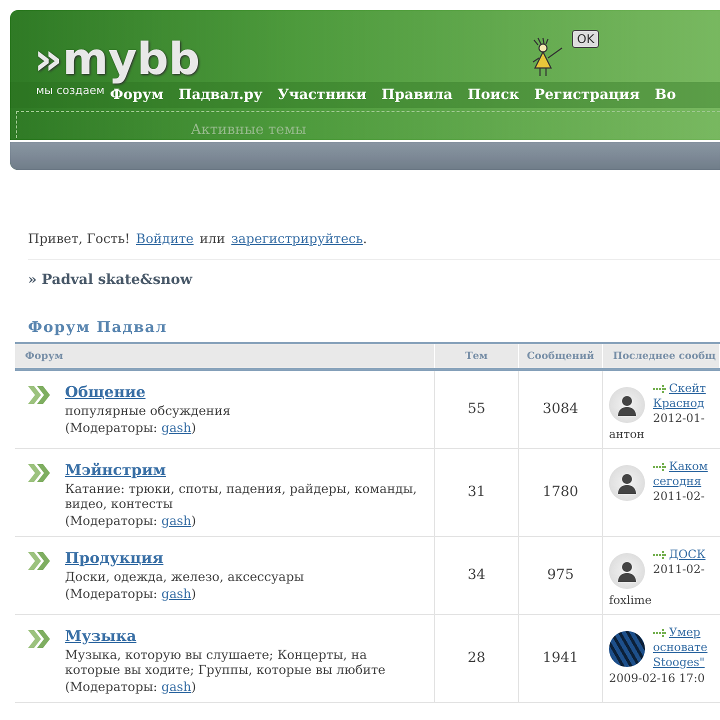 The height and width of the screenshot is (720, 720). What do you see at coordinates (374, 280) in the screenshot?
I see `breadcrumb: » Padval skate&snow` at bounding box center [374, 280].